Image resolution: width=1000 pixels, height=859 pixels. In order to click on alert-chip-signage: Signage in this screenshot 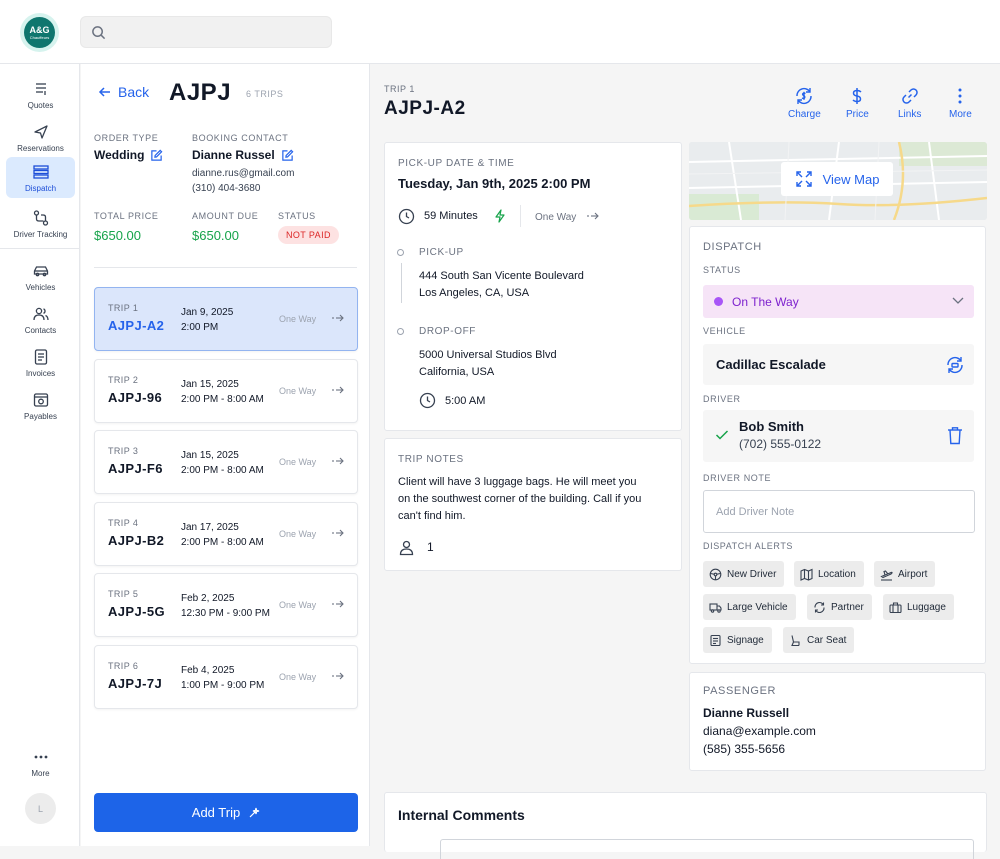, I will do `click(737, 640)`.